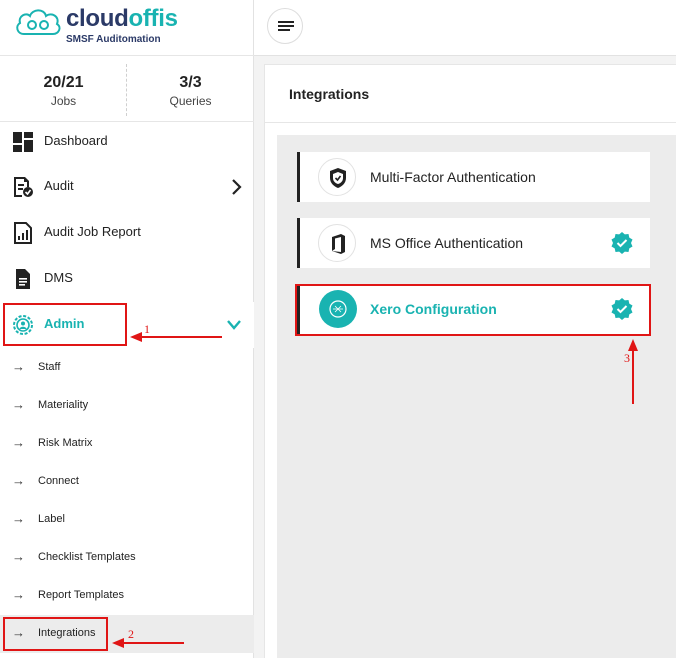 The image size is (676, 658). Describe the element at coordinates (63, 82) in the screenshot. I see `jobs-count: 20/21` at that location.